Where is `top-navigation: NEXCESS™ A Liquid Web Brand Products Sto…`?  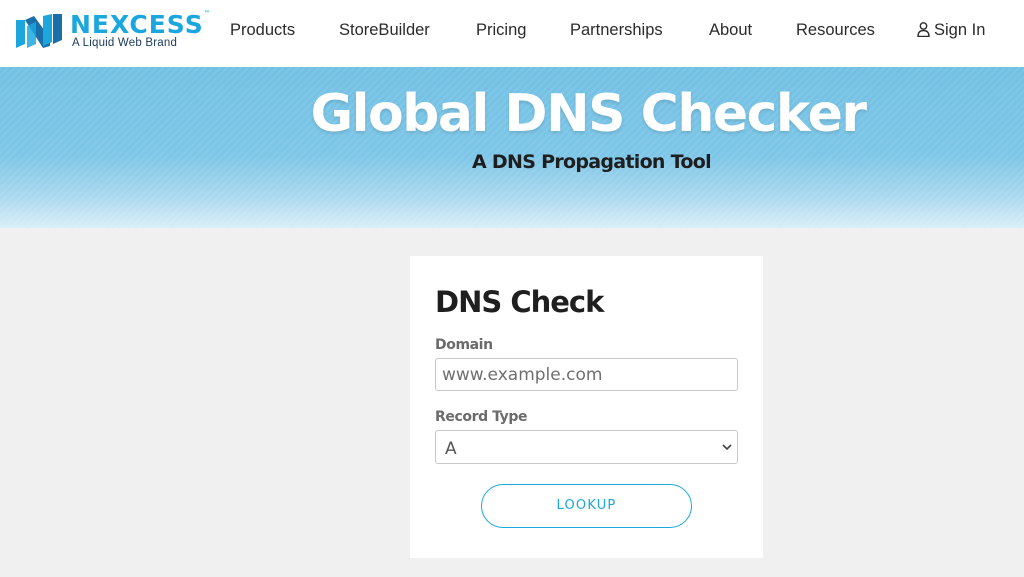
top-navigation: NEXCESS™ A Liquid Web Brand Products Sto… is located at coordinates (512, 33).